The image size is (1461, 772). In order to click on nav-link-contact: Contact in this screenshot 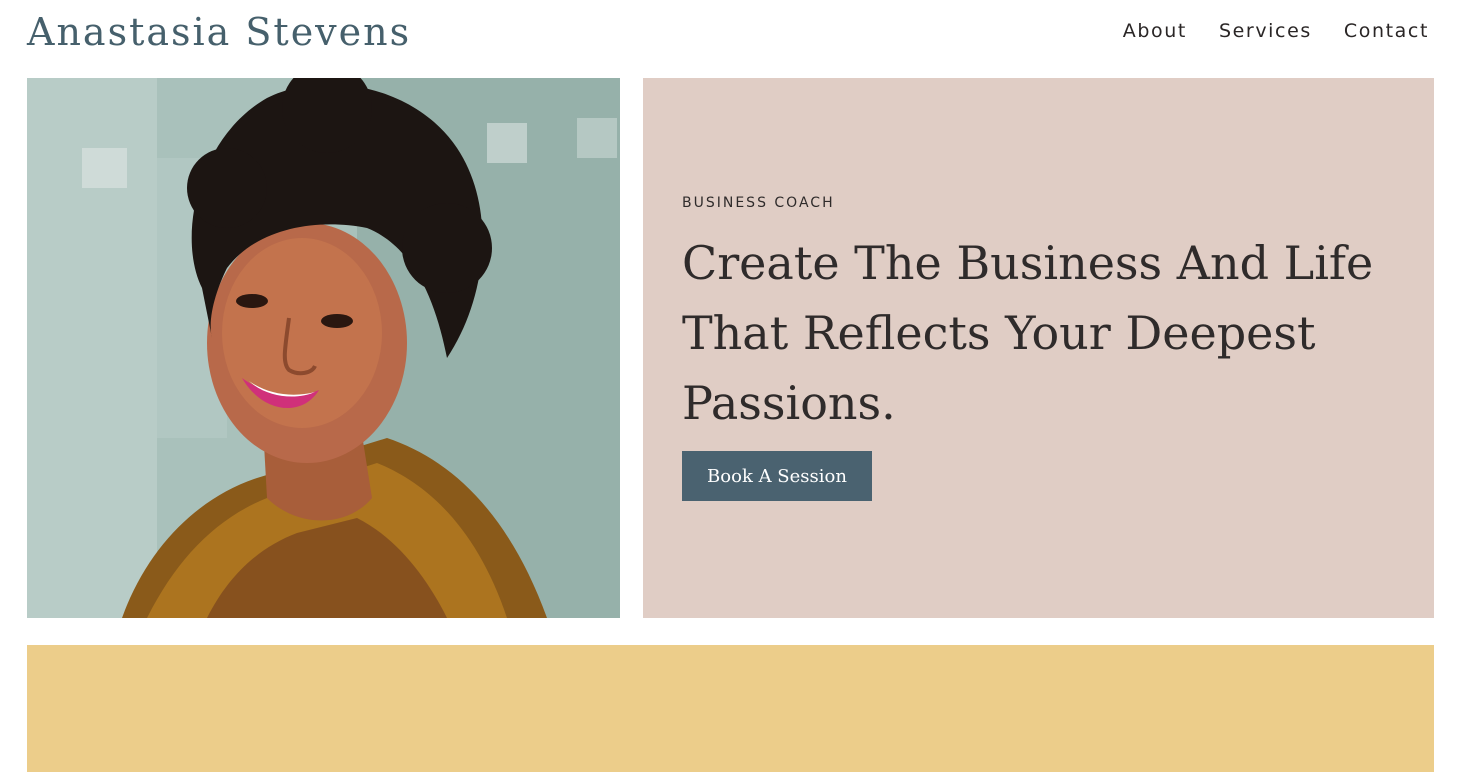, I will do `click(1386, 31)`.